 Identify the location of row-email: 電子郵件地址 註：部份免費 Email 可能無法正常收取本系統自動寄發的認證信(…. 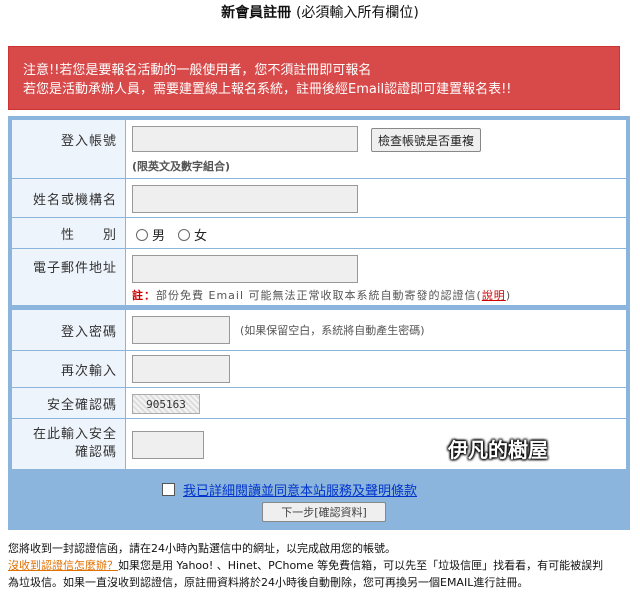
(319, 277).